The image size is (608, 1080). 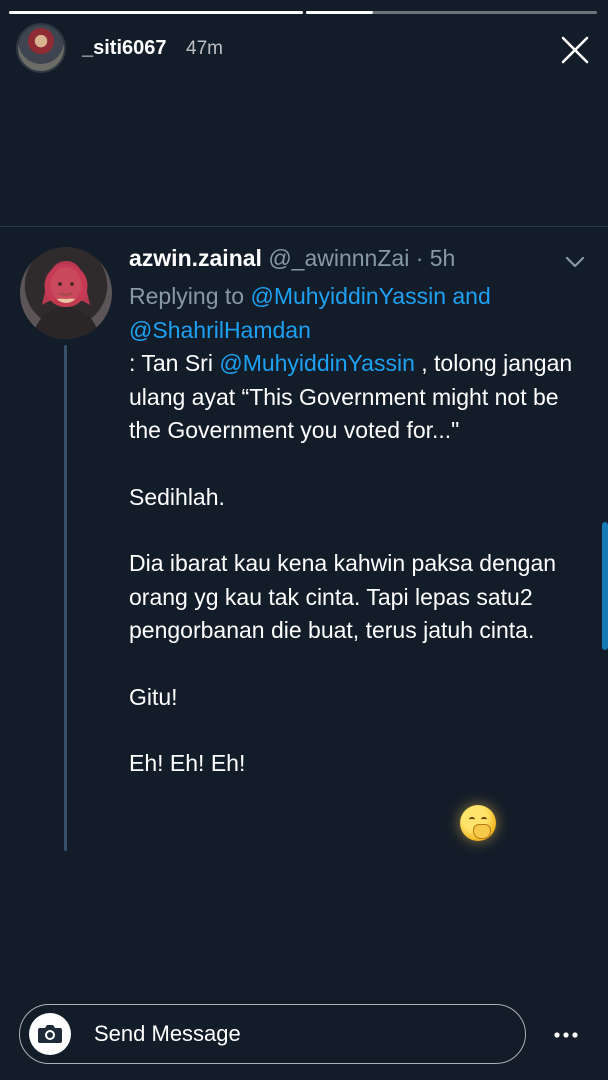 What do you see at coordinates (442, 258) in the screenshot?
I see `tweet-timestamp: 5h` at bounding box center [442, 258].